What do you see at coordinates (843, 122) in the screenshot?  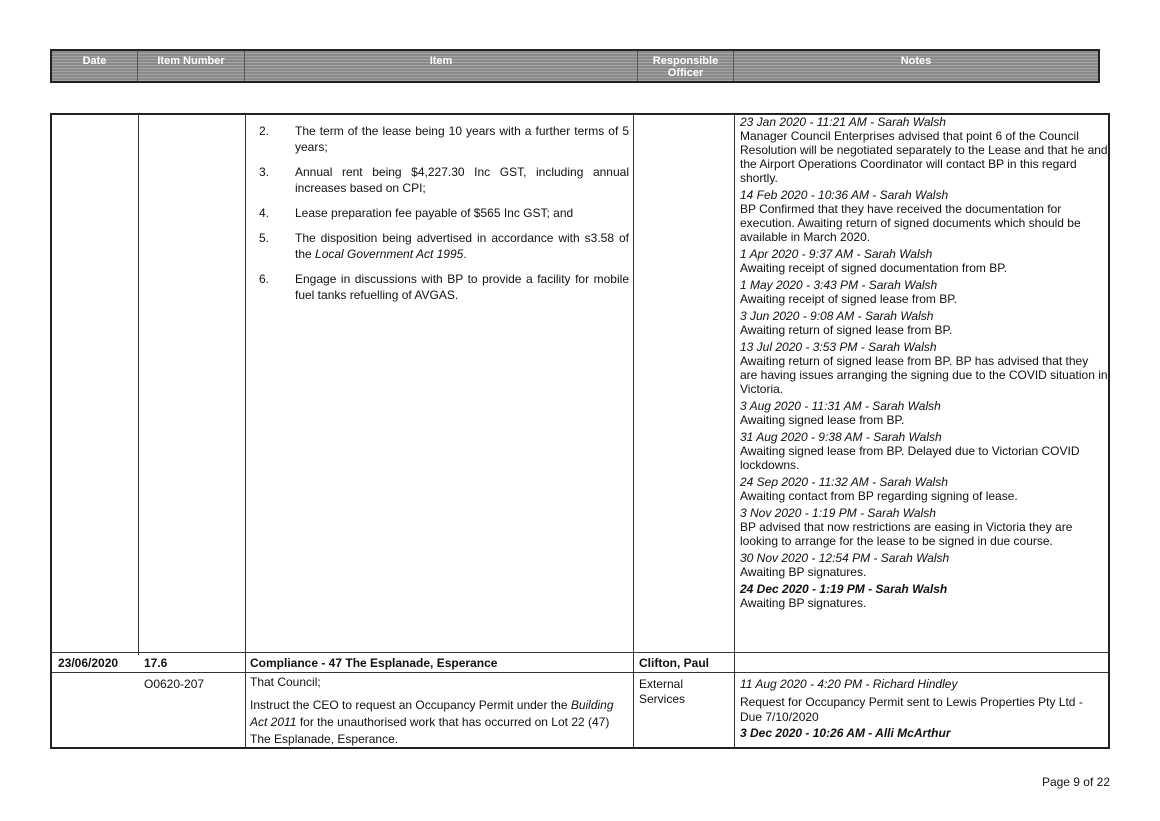 I see `note-date: 23 Jan 2020 - 11:21 AM - Sarah Walsh` at bounding box center [843, 122].